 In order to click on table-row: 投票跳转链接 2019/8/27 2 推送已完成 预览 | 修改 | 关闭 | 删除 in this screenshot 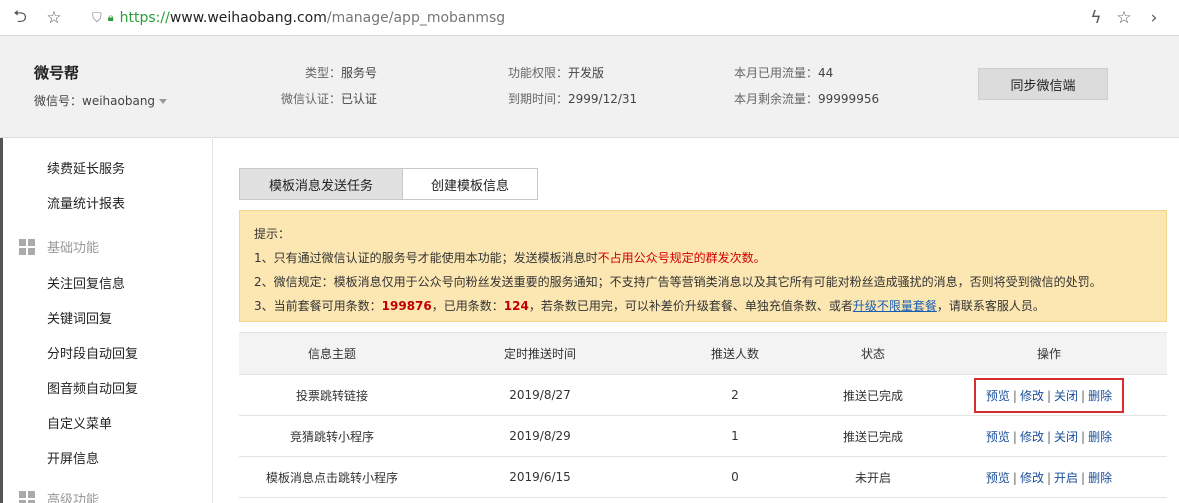, I will do `click(703, 395)`.